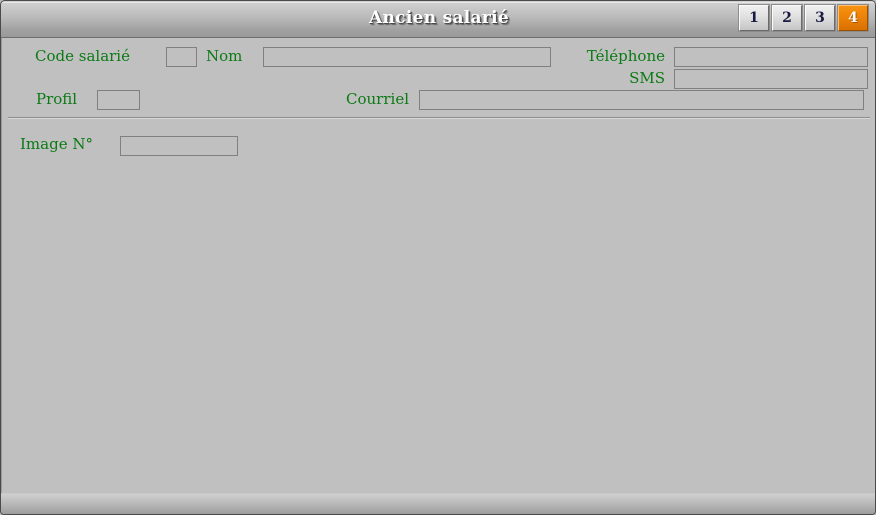 The height and width of the screenshot is (515, 876). Describe the element at coordinates (803, 18) in the screenshot. I see `tab-bar: 1 2 3 4` at that location.